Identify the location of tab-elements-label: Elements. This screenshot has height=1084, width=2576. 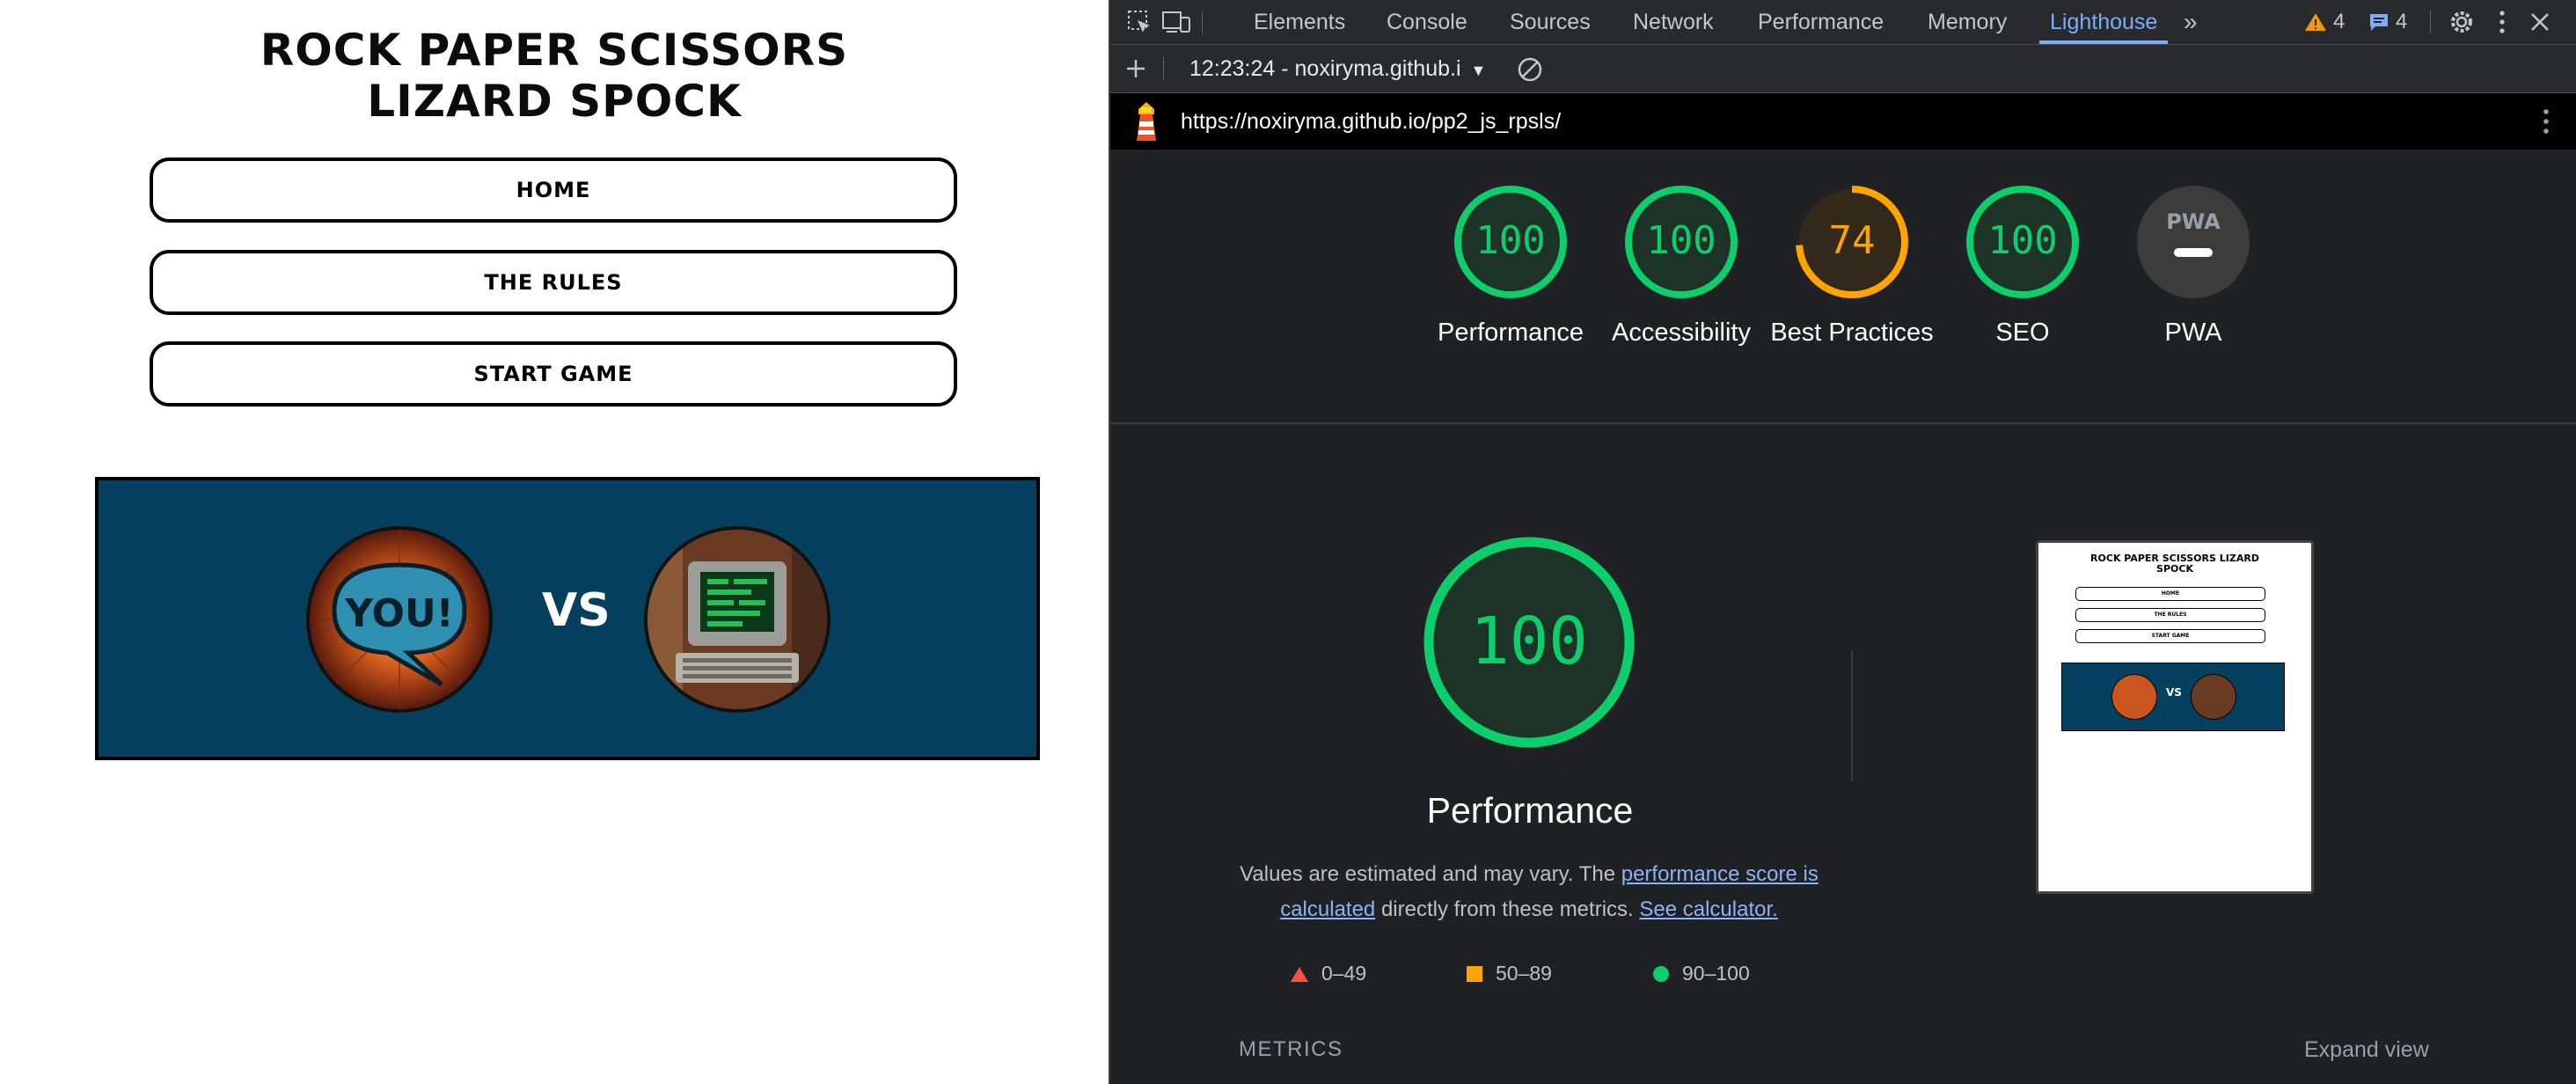
(1300, 22).